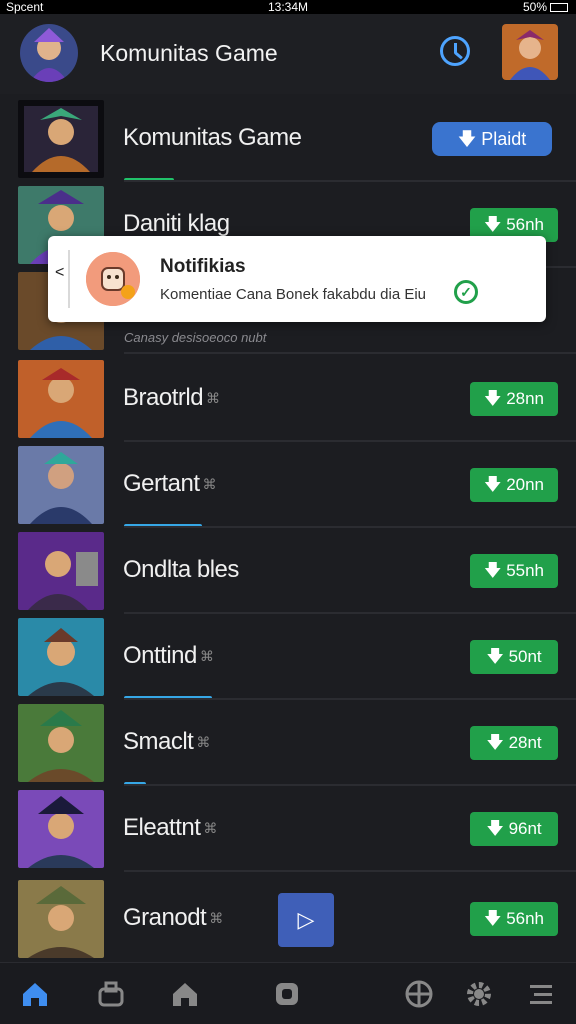 The height and width of the screenshot is (1024, 576). I want to click on house-icon, so click(185, 994).